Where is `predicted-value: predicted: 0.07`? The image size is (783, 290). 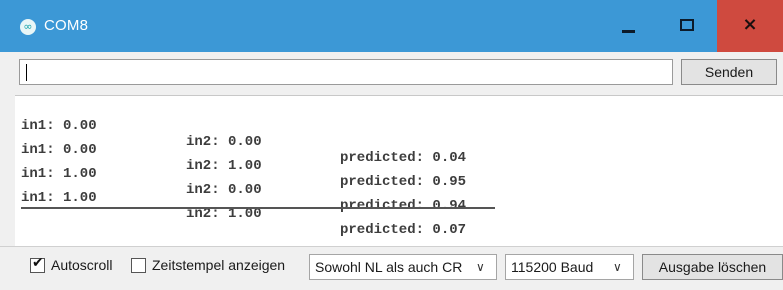
predicted-value: predicted: 0.07 is located at coordinates (403, 230).